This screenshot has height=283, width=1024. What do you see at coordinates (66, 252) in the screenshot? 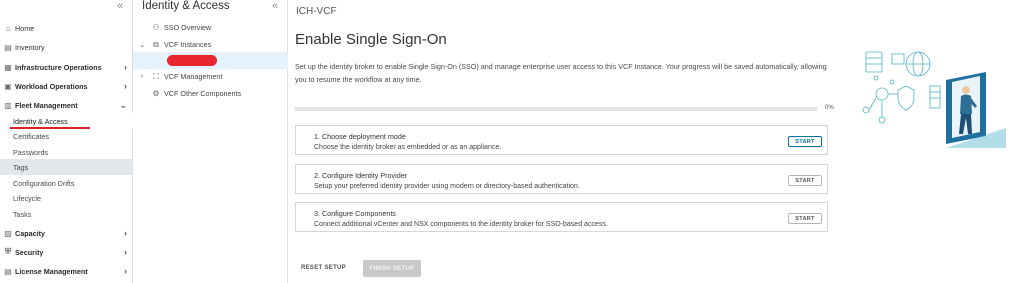
I see `nav-group-security: ⛨ Security ›` at bounding box center [66, 252].